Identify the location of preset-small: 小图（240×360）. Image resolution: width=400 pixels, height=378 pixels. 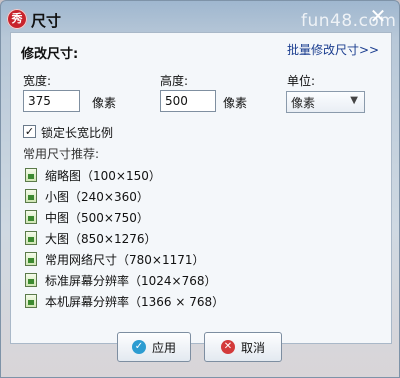
(175, 196).